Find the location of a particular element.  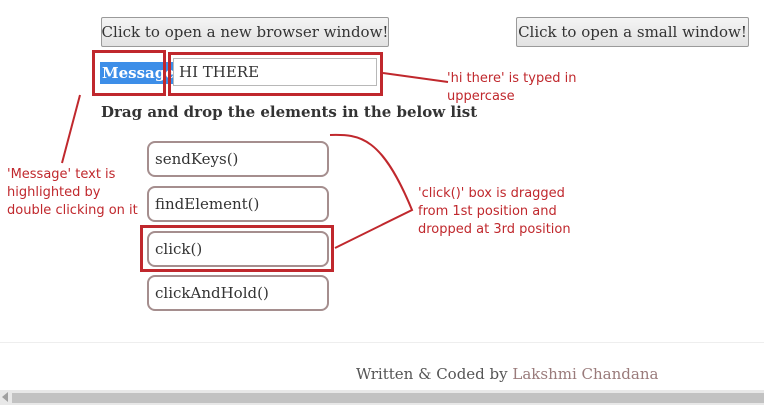

drag-note-line is located at coordinates (371, 191).